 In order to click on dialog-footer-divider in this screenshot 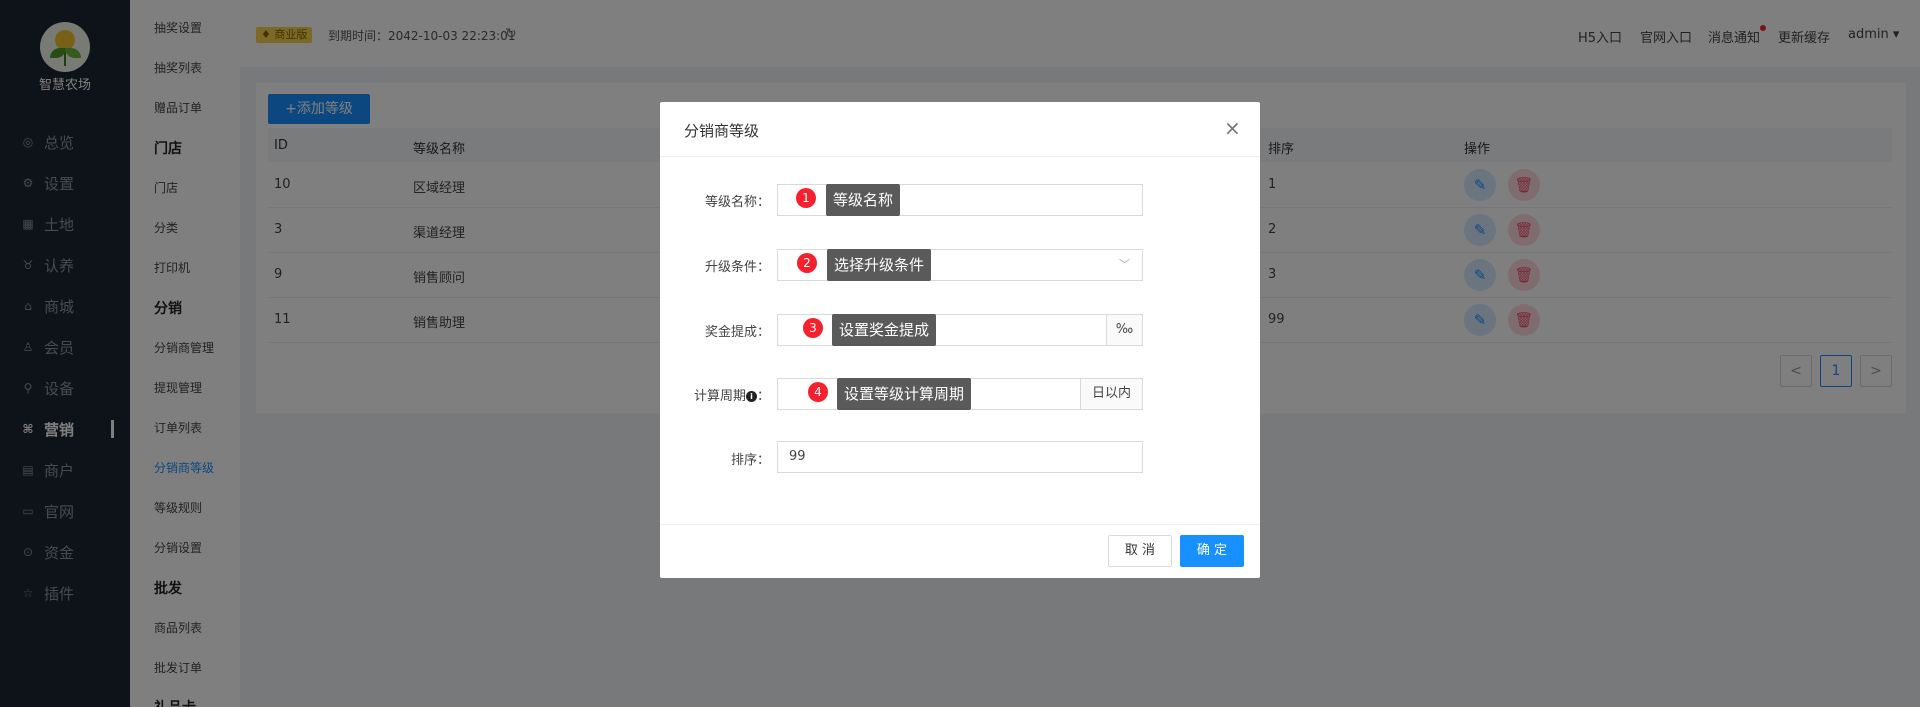, I will do `click(960, 524)`.